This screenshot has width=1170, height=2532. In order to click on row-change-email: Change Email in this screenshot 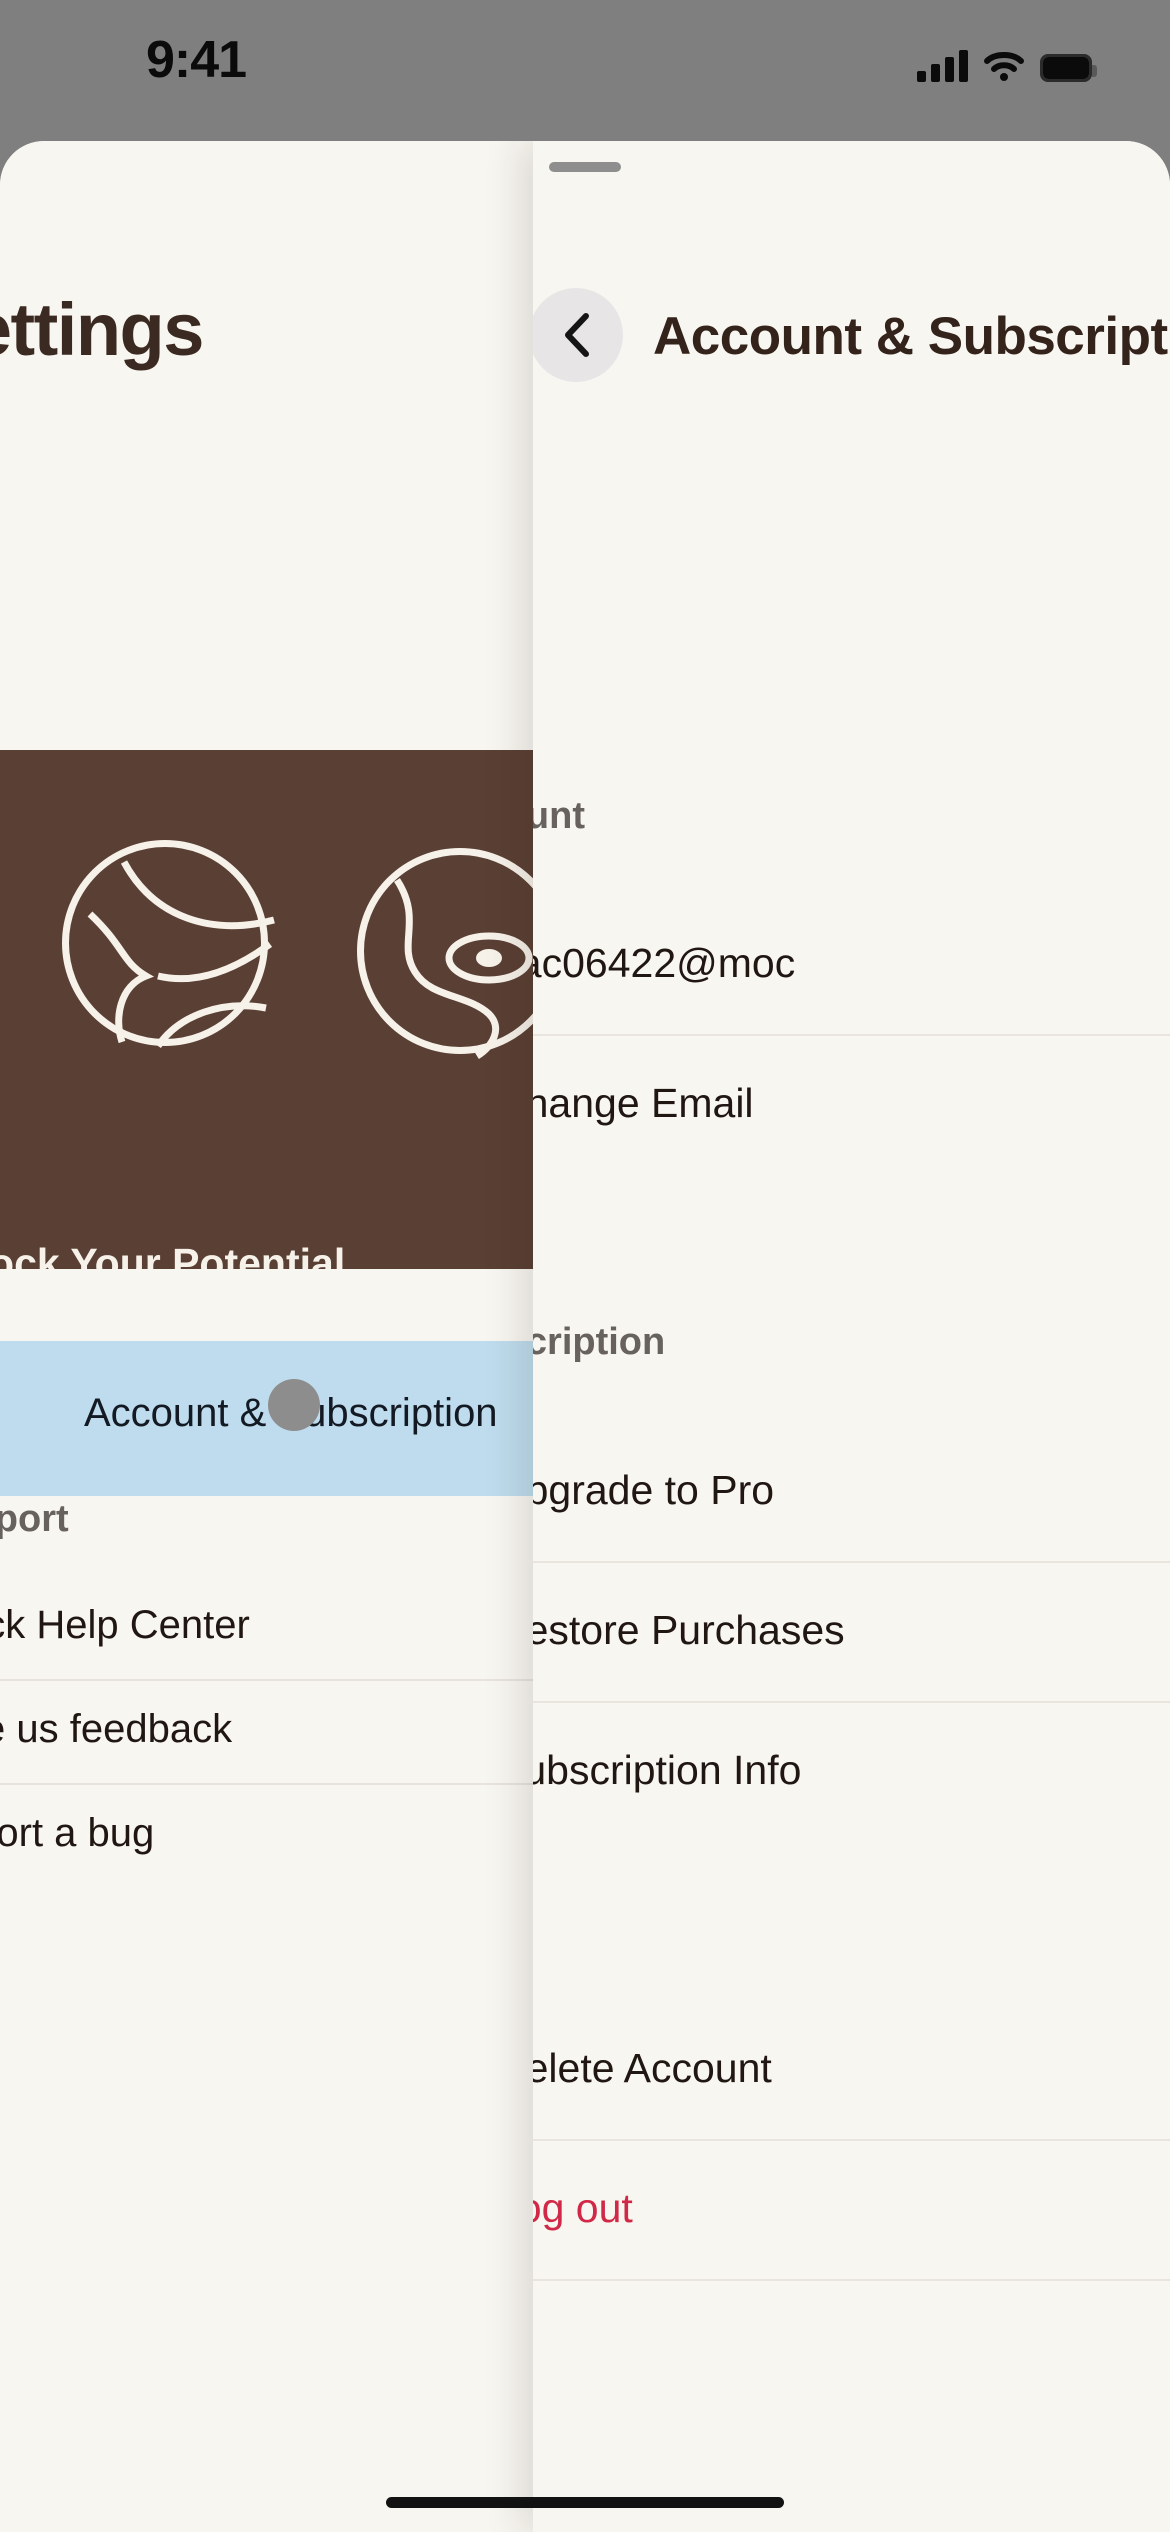, I will do `click(851, 1106)`.